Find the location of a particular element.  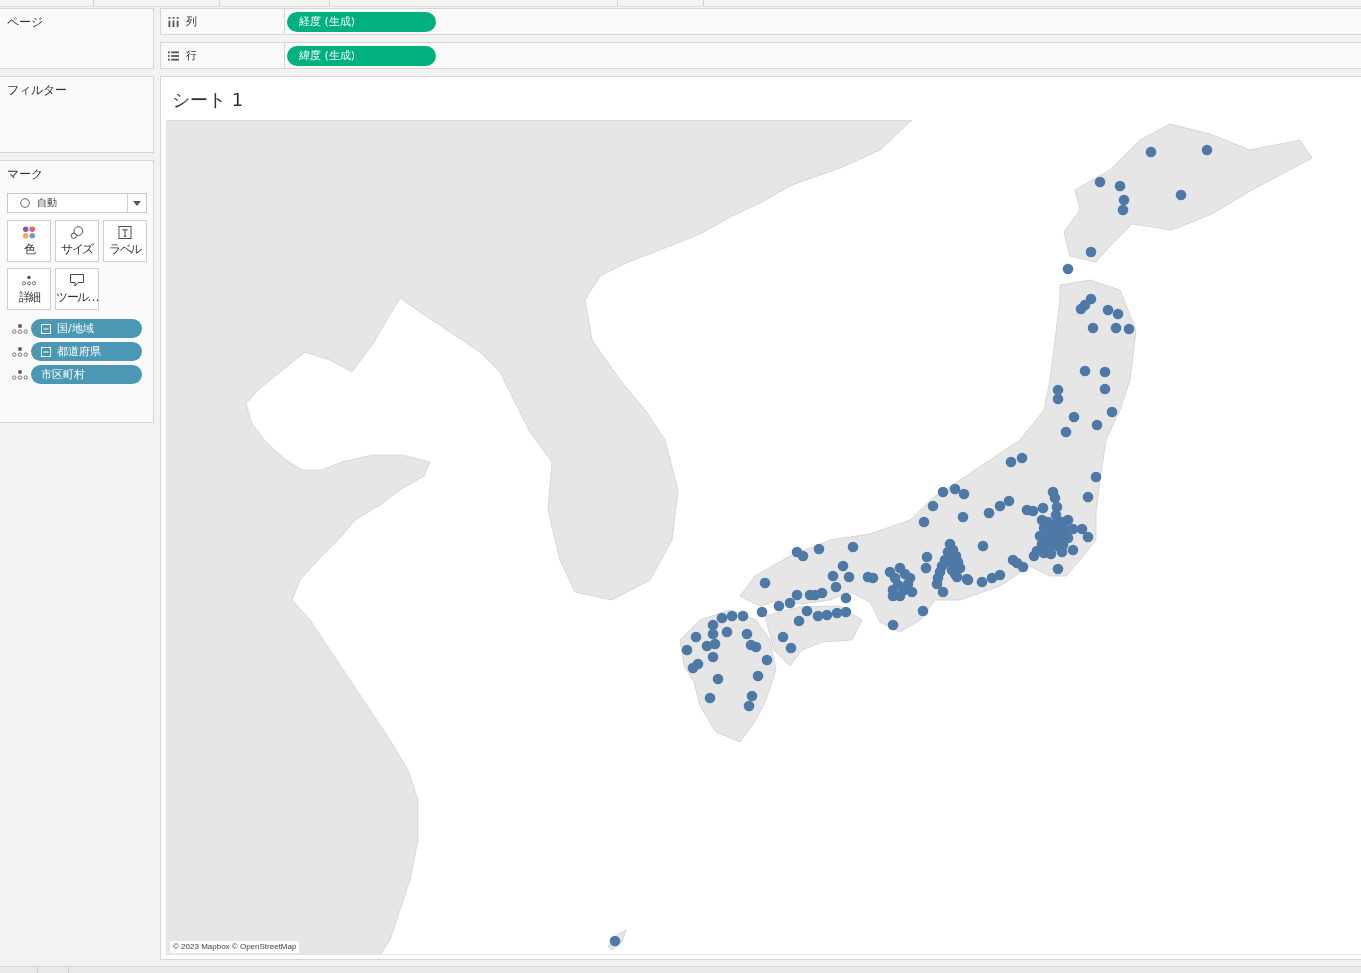

mark-type-dropdown: 自動 is located at coordinates (77, 203).